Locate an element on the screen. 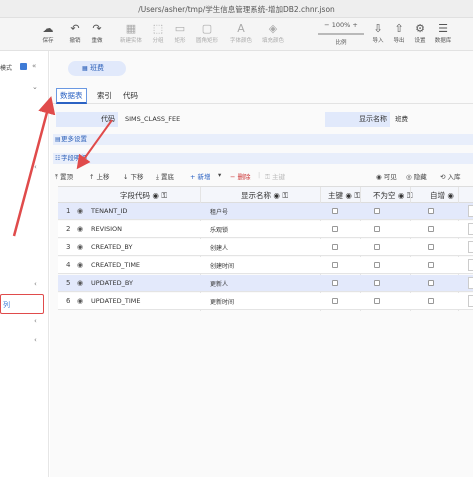 Image resolution: width=473 pixels, height=477 pixels. table-row: 1 ◉ TENANT_ID 租户号 is located at coordinates (265, 211).